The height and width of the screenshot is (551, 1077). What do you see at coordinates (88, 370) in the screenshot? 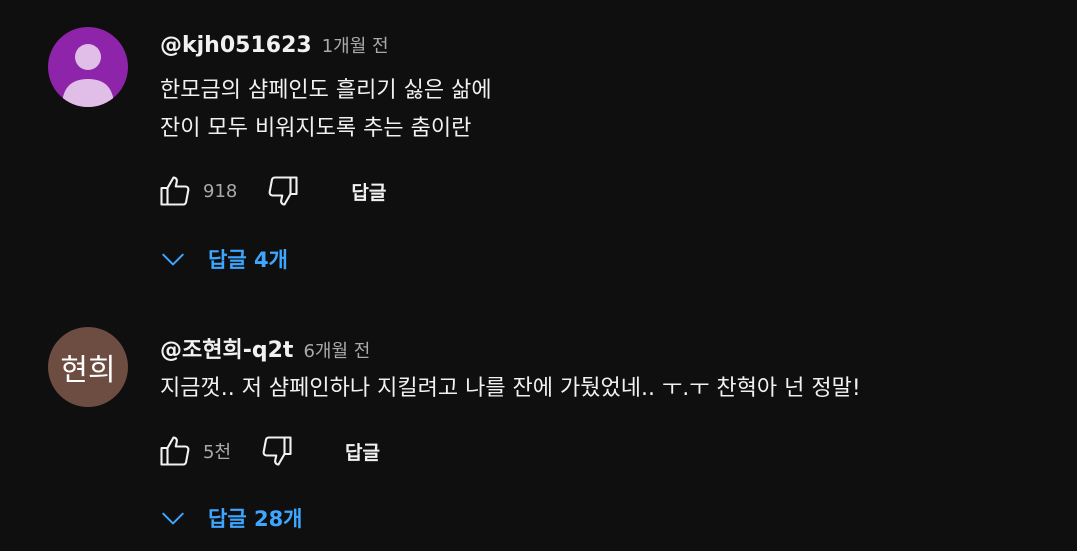
I see `avatar-initials: 현희` at bounding box center [88, 370].